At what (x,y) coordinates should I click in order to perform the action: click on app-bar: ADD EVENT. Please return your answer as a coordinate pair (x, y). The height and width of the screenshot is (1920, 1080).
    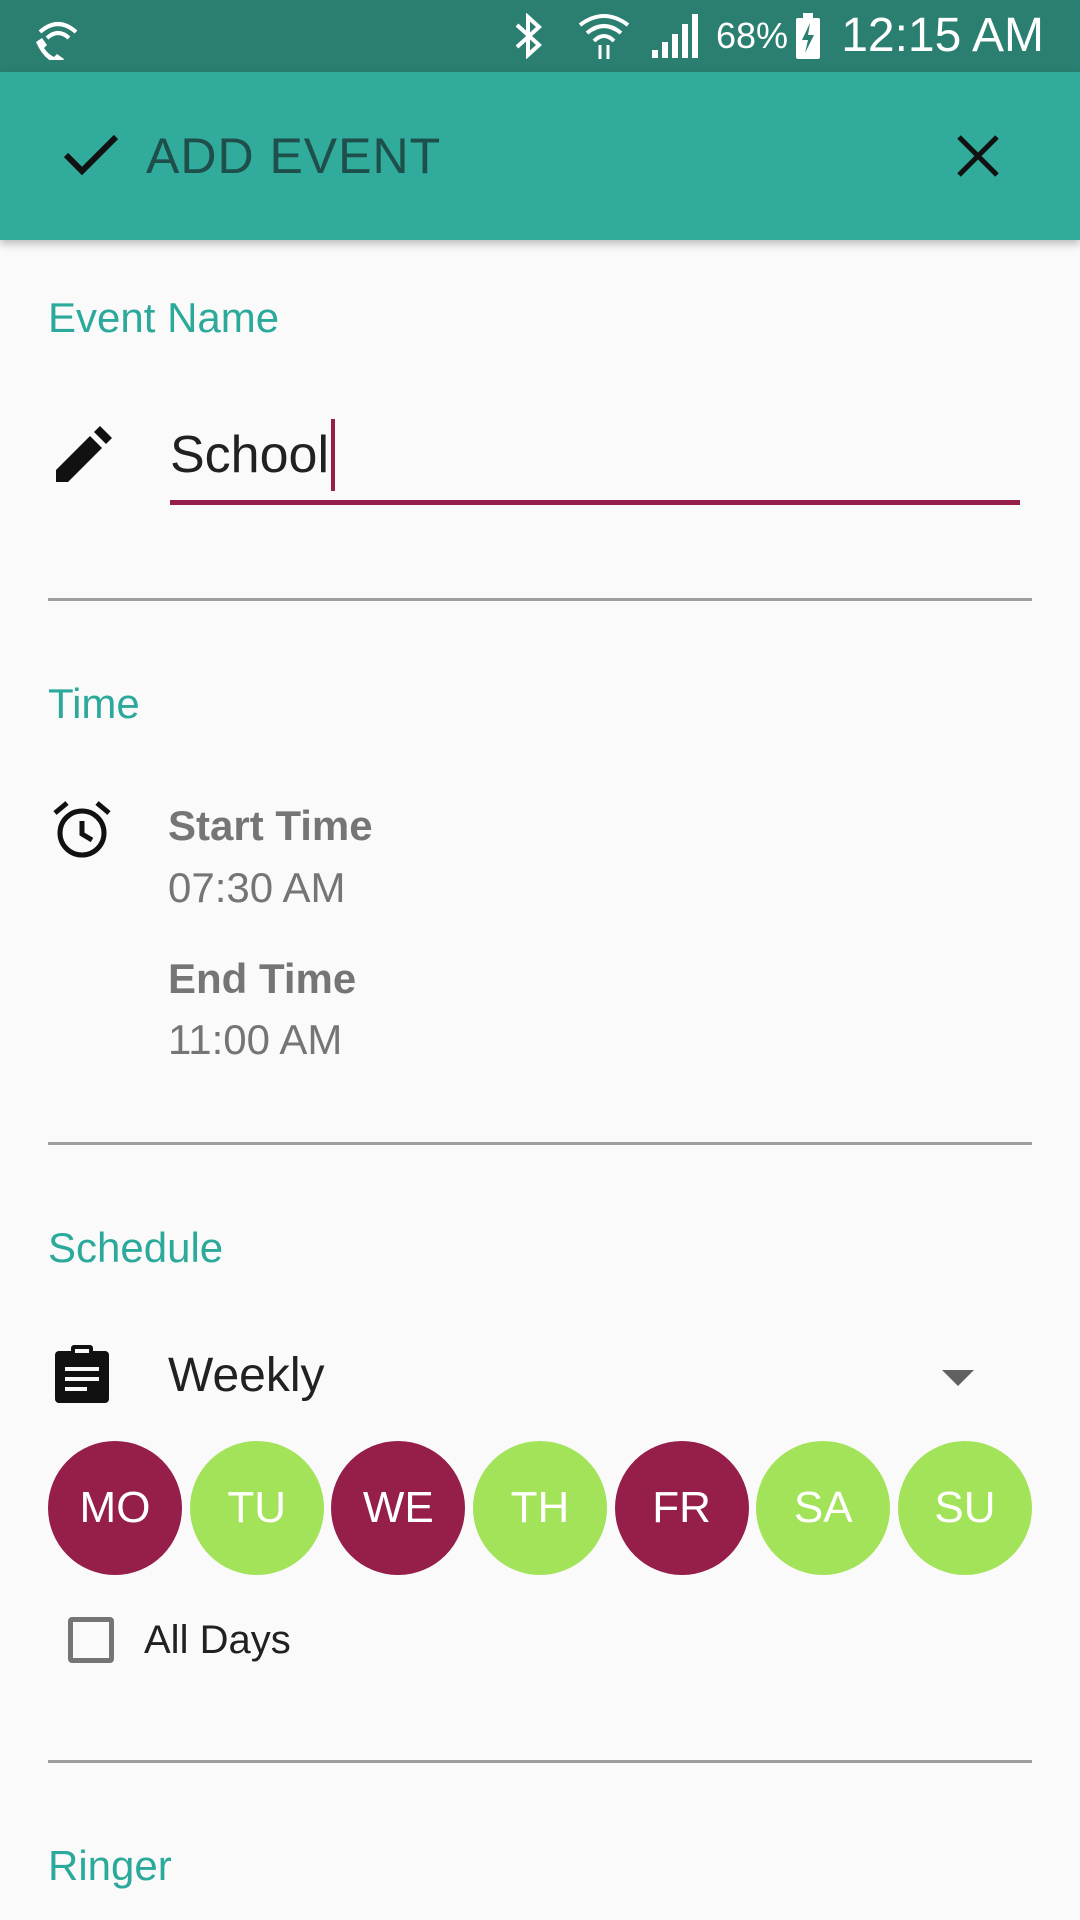
    Looking at the image, I should click on (540, 156).